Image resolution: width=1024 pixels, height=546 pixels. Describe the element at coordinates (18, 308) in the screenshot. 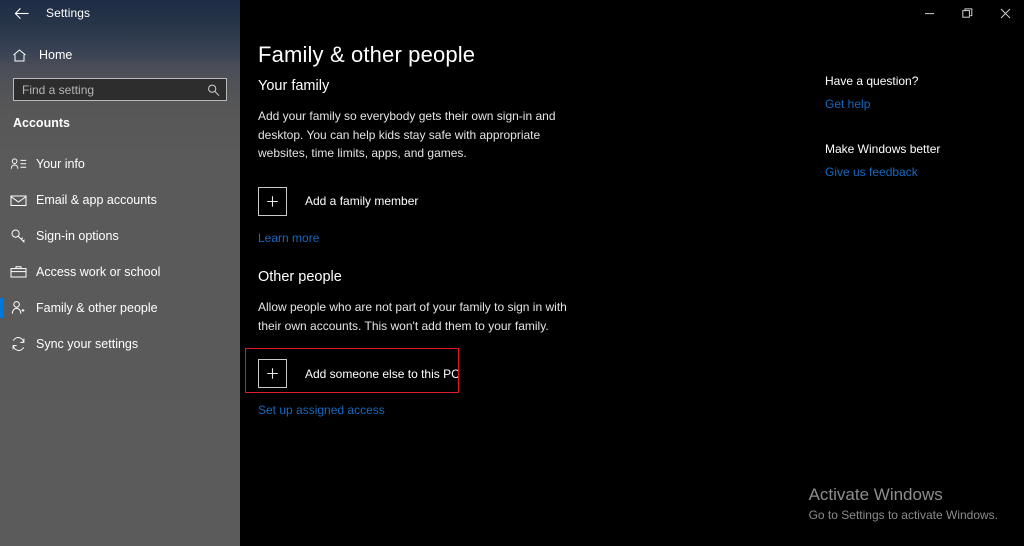

I see `people-icon` at that location.